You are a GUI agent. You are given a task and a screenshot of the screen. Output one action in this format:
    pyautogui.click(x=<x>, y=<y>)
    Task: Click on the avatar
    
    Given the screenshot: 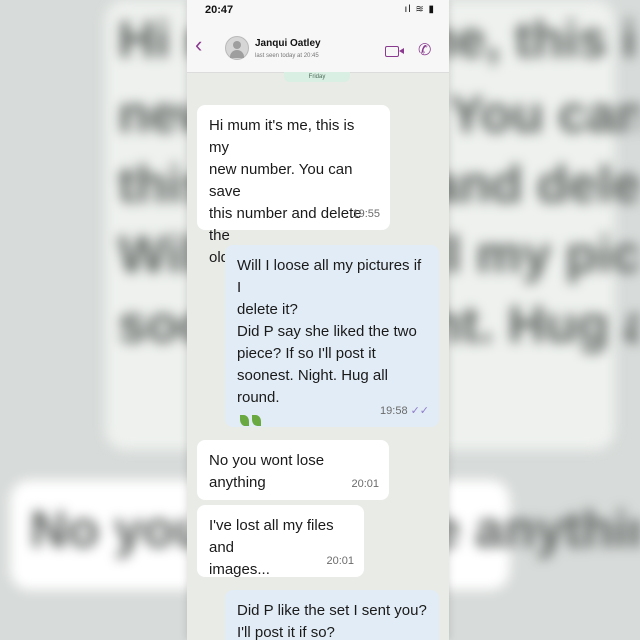 What is the action you would take?
    pyautogui.click(x=237, y=48)
    